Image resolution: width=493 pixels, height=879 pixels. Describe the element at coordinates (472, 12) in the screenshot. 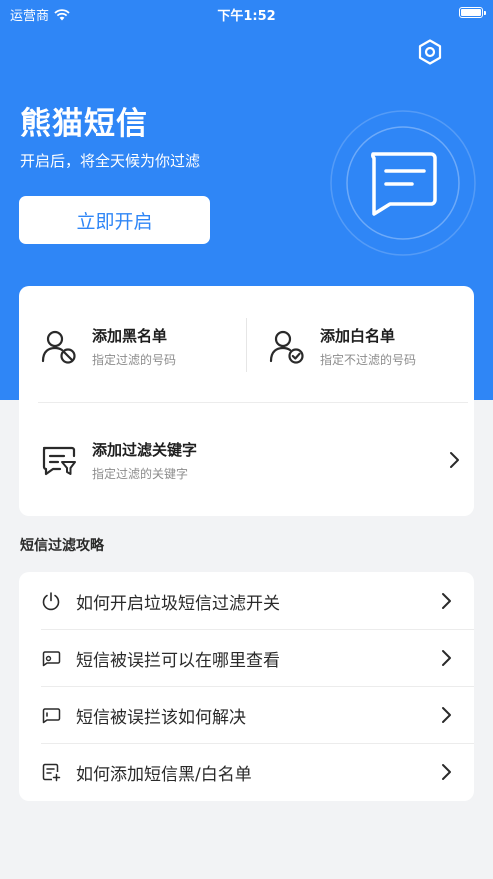

I see `battery-icon` at that location.